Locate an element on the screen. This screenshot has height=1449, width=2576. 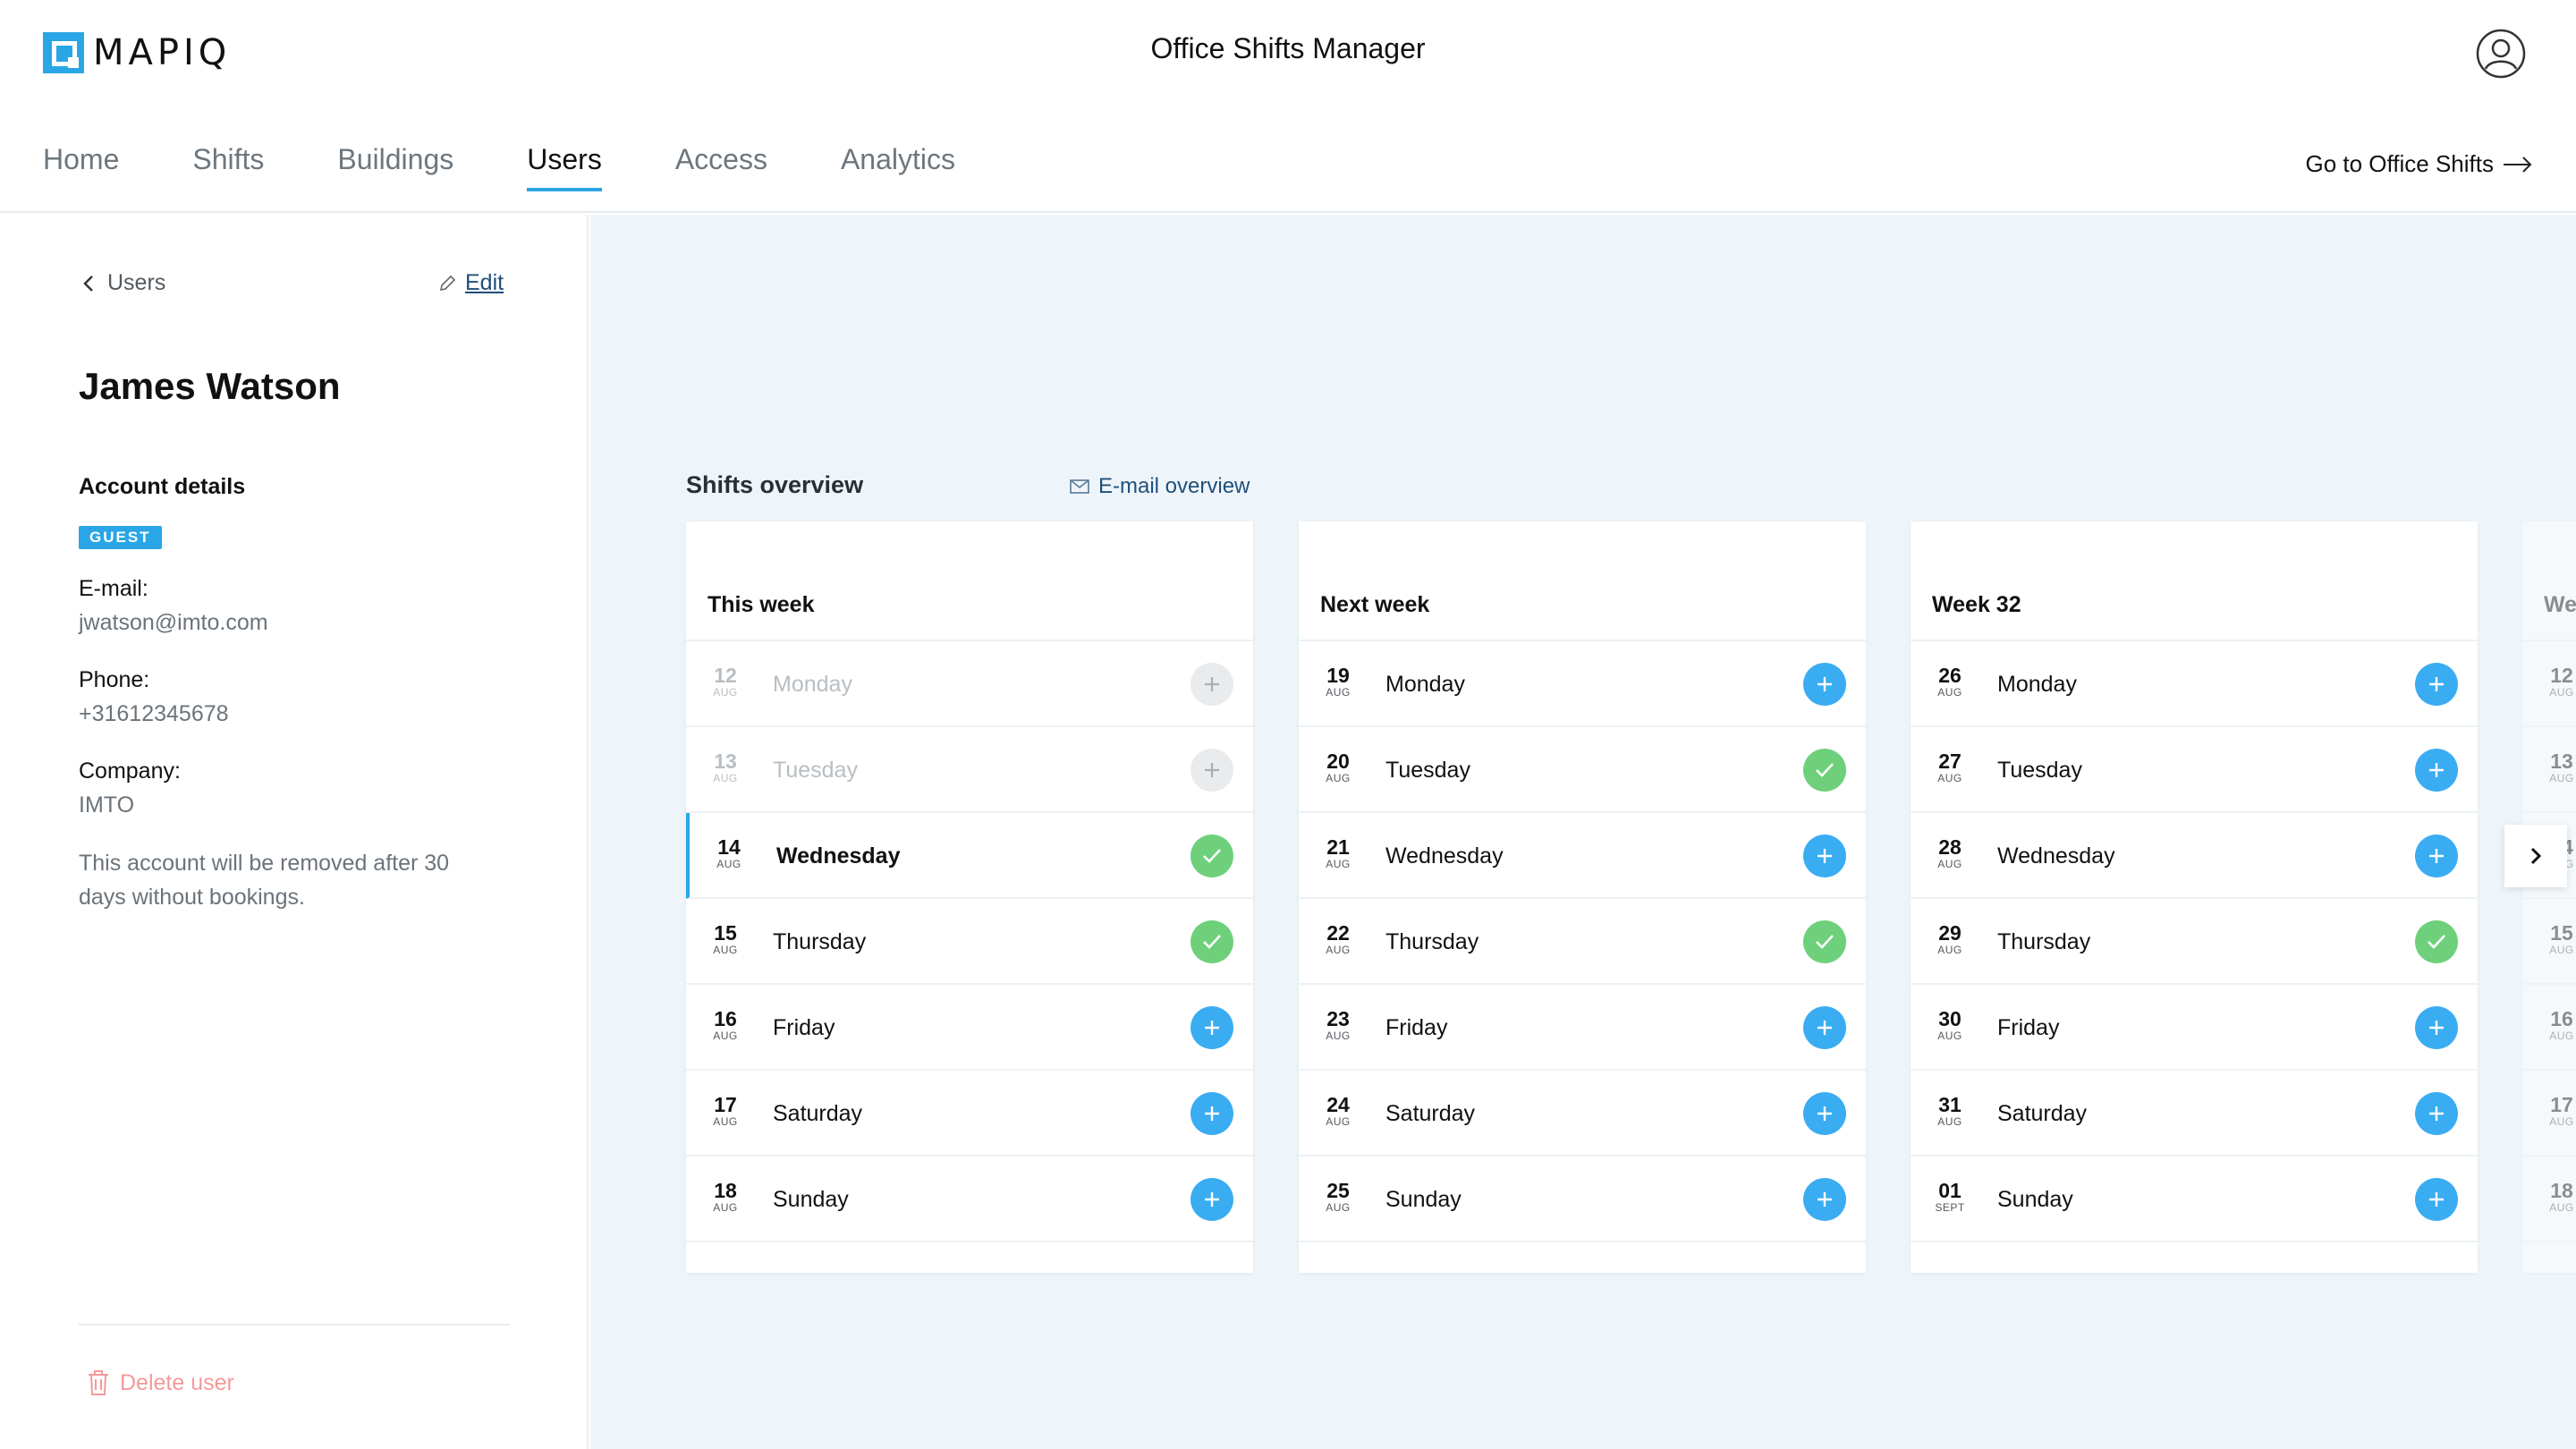
nav-item-home: Home is located at coordinates (81, 165).